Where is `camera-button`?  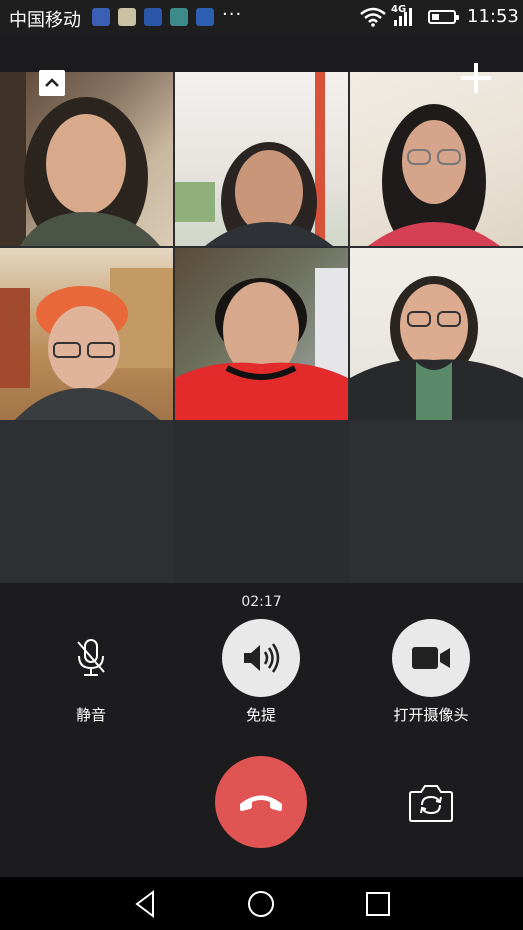 camera-button is located at coordinates (431, 658).